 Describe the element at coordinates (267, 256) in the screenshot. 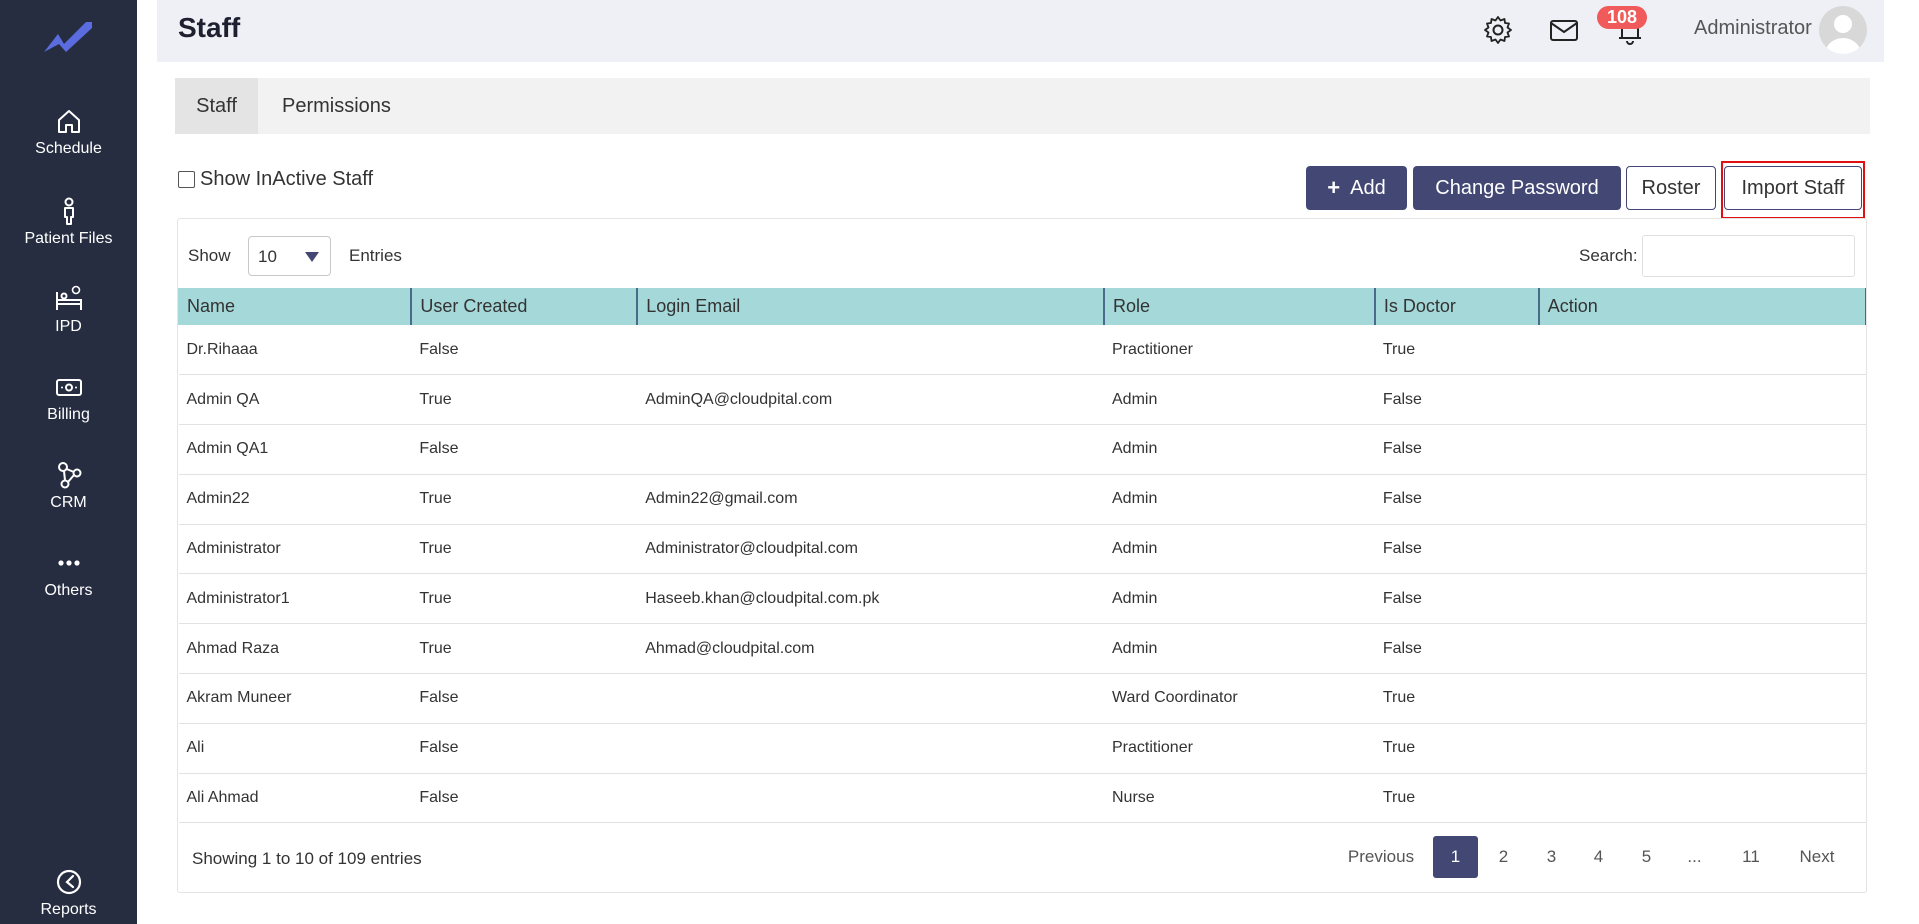

I see `entries-select-value: 10` at that location.